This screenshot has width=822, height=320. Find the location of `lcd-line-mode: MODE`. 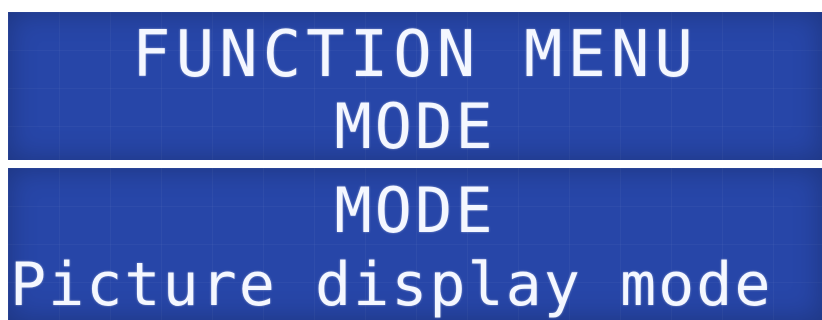

lcd-line-mode: MODE is located at coordinates (415, 125).